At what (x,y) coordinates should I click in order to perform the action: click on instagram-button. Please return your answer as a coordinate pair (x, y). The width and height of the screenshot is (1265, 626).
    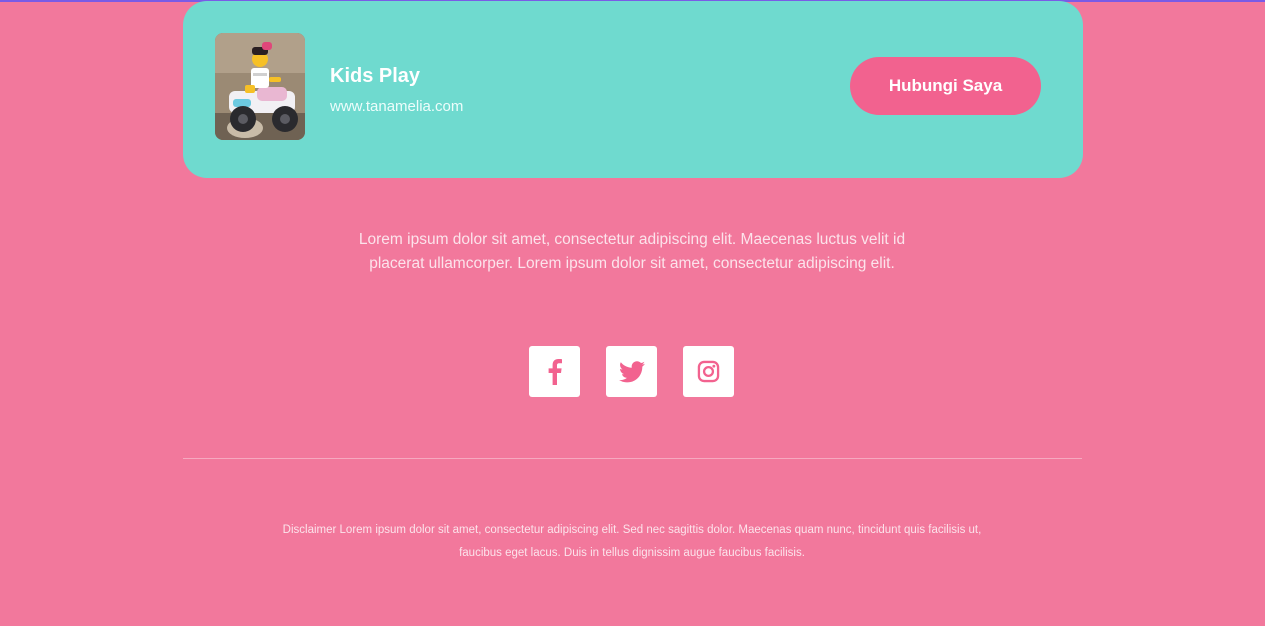
    Looking at the image, I should click on (708, 371).